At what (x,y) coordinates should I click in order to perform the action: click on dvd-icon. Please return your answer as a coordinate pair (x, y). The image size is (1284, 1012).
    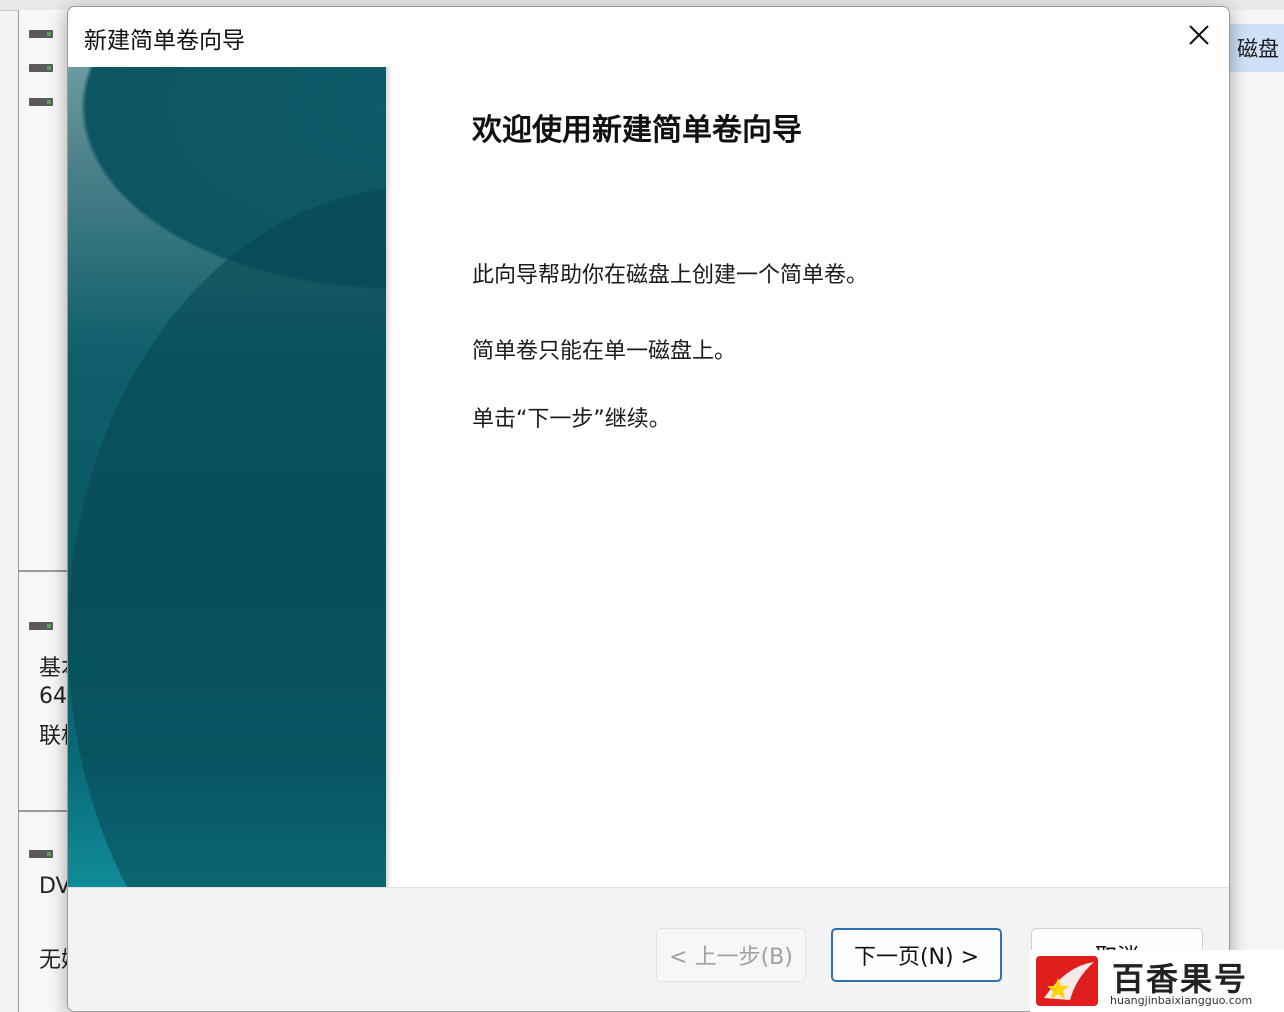
    Looking at the image, I should click on (41, 854).